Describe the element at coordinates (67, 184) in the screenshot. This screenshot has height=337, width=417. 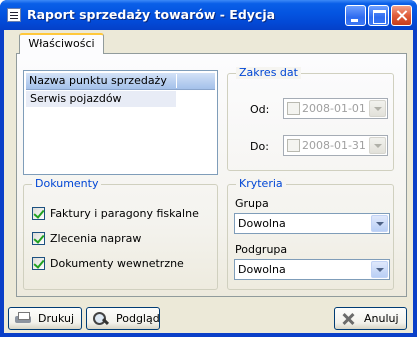
I see `documents-legend: Dokumenty` at that location.